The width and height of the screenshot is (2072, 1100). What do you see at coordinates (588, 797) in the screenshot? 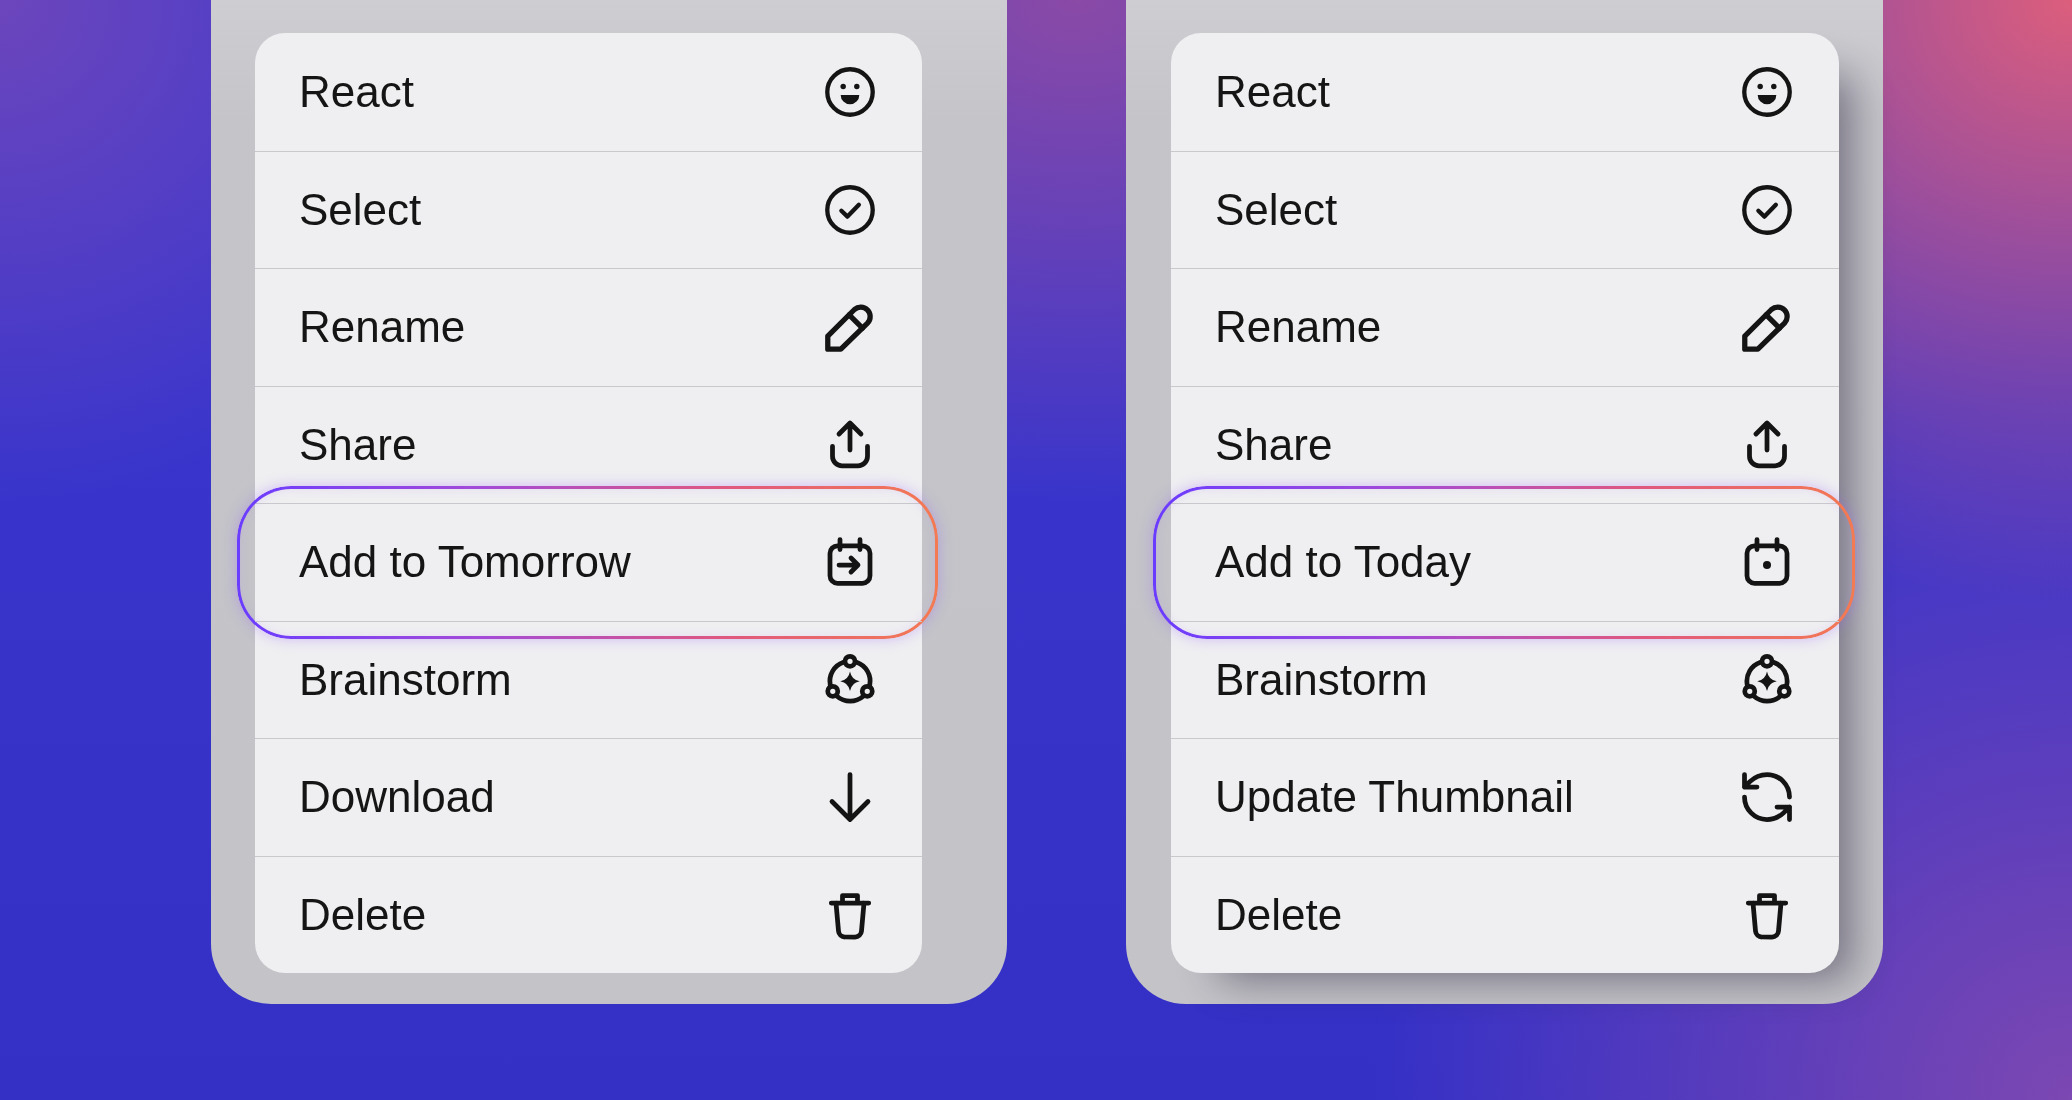
I see `menu-item: Download` at bounding box center [588, 797].